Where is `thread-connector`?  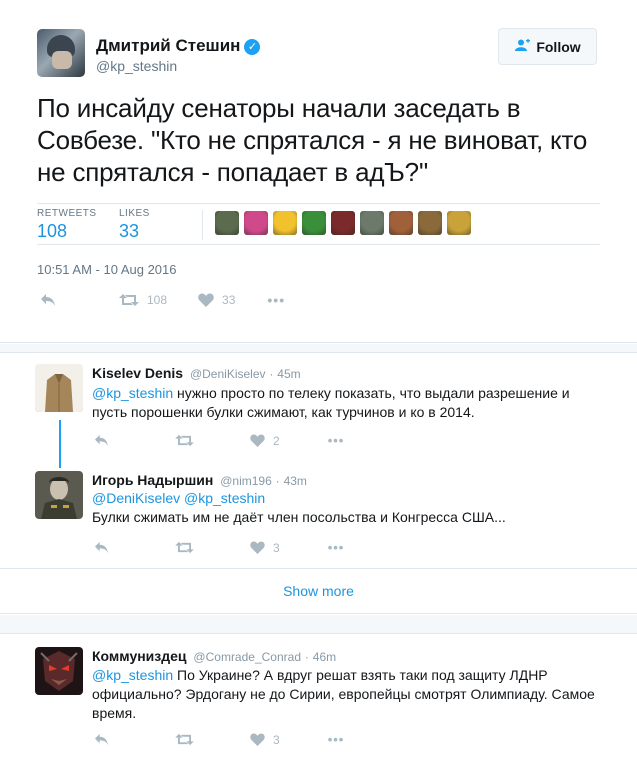
thread-connector is located at coordinates (60, 444).